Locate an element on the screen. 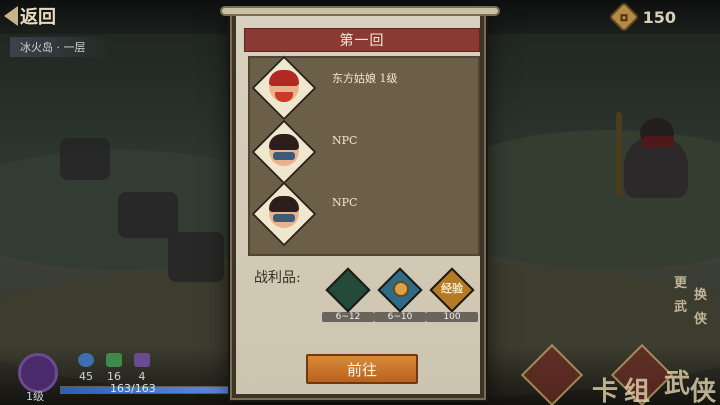  loot-item-coin: 6~10 is located at coordinates (400, 294).